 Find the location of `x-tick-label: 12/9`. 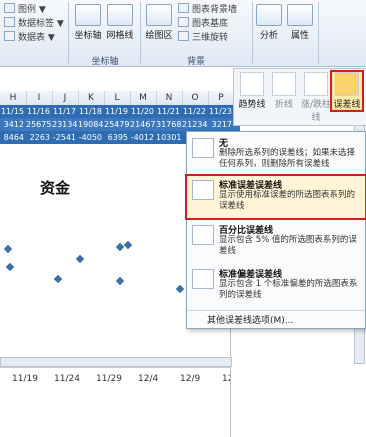

x-tick-label: 12/9 is located at coordinates (190, 379).